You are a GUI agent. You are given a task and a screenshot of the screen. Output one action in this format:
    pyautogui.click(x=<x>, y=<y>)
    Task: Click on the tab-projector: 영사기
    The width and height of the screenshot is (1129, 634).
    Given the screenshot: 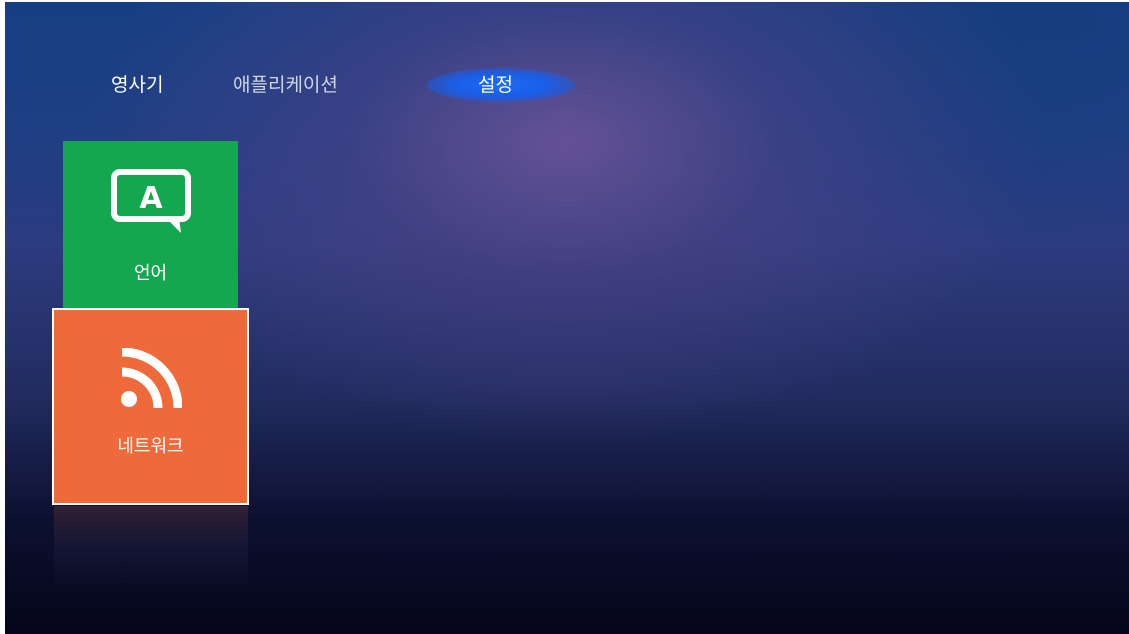 What is the action you would take?
    pyautogui.click(x=137, y=85)
    